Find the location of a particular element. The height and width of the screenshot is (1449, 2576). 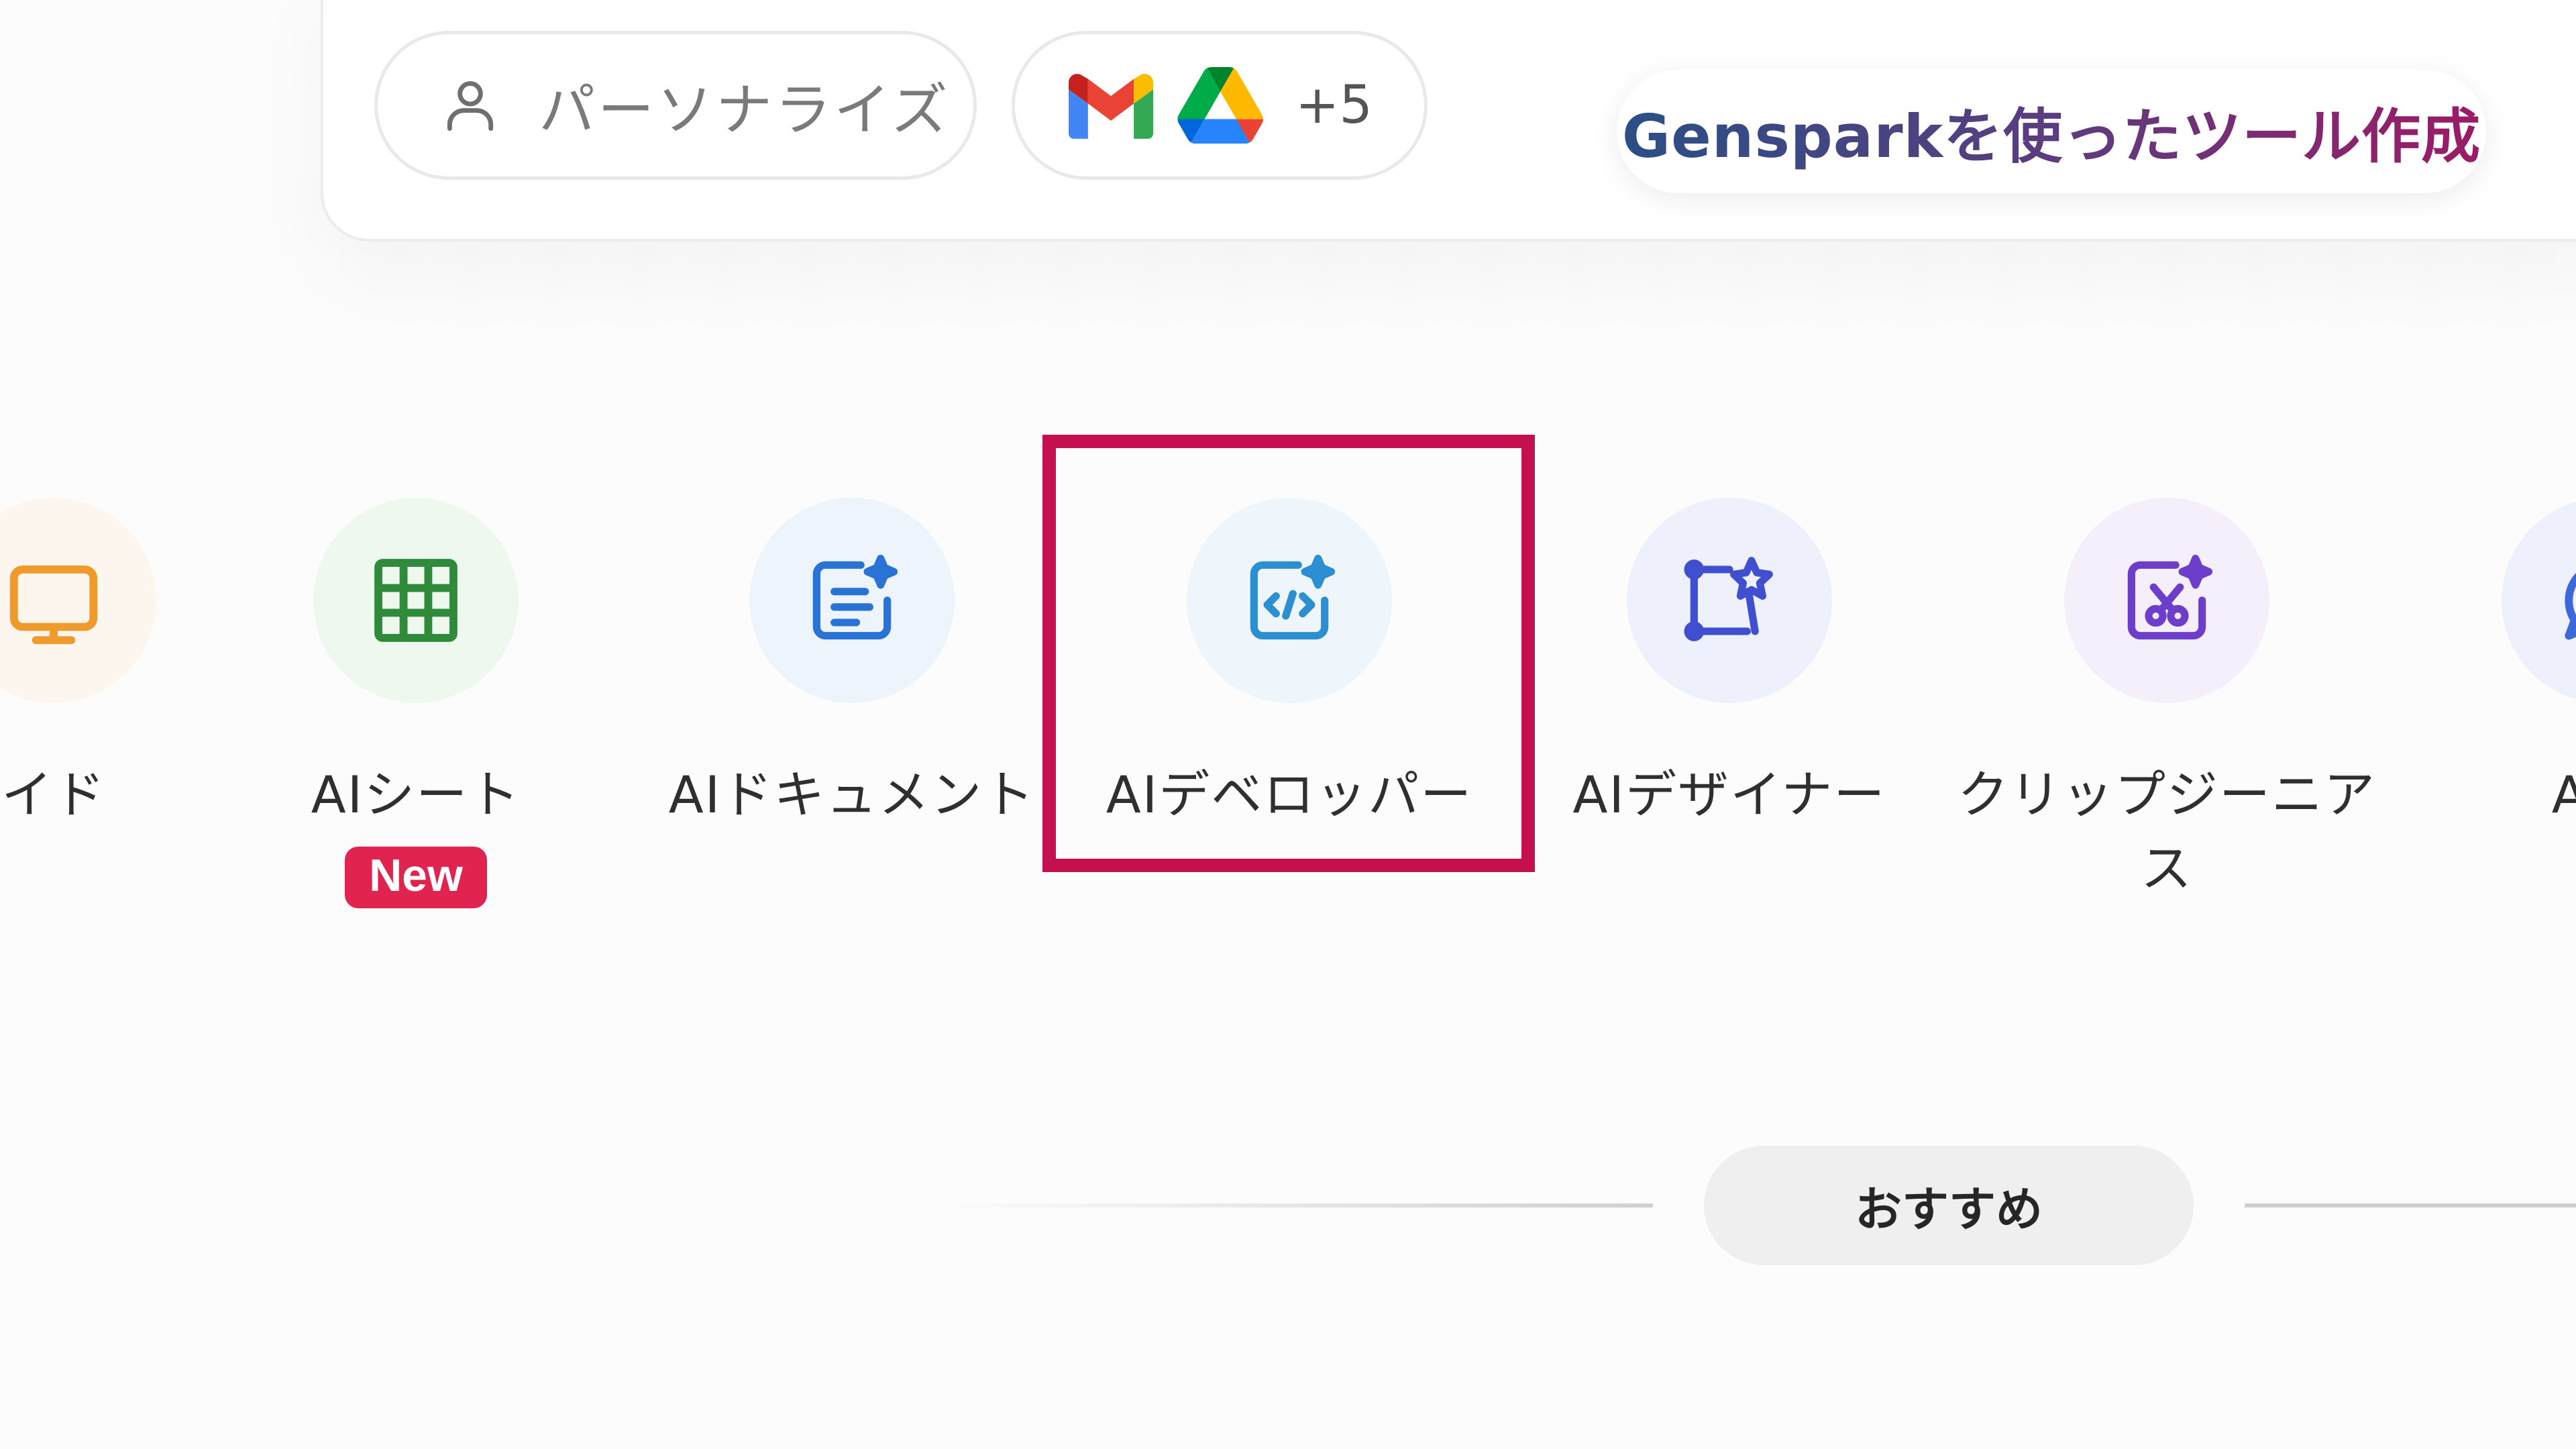

slides-icon is located at coordinates (53, 605).